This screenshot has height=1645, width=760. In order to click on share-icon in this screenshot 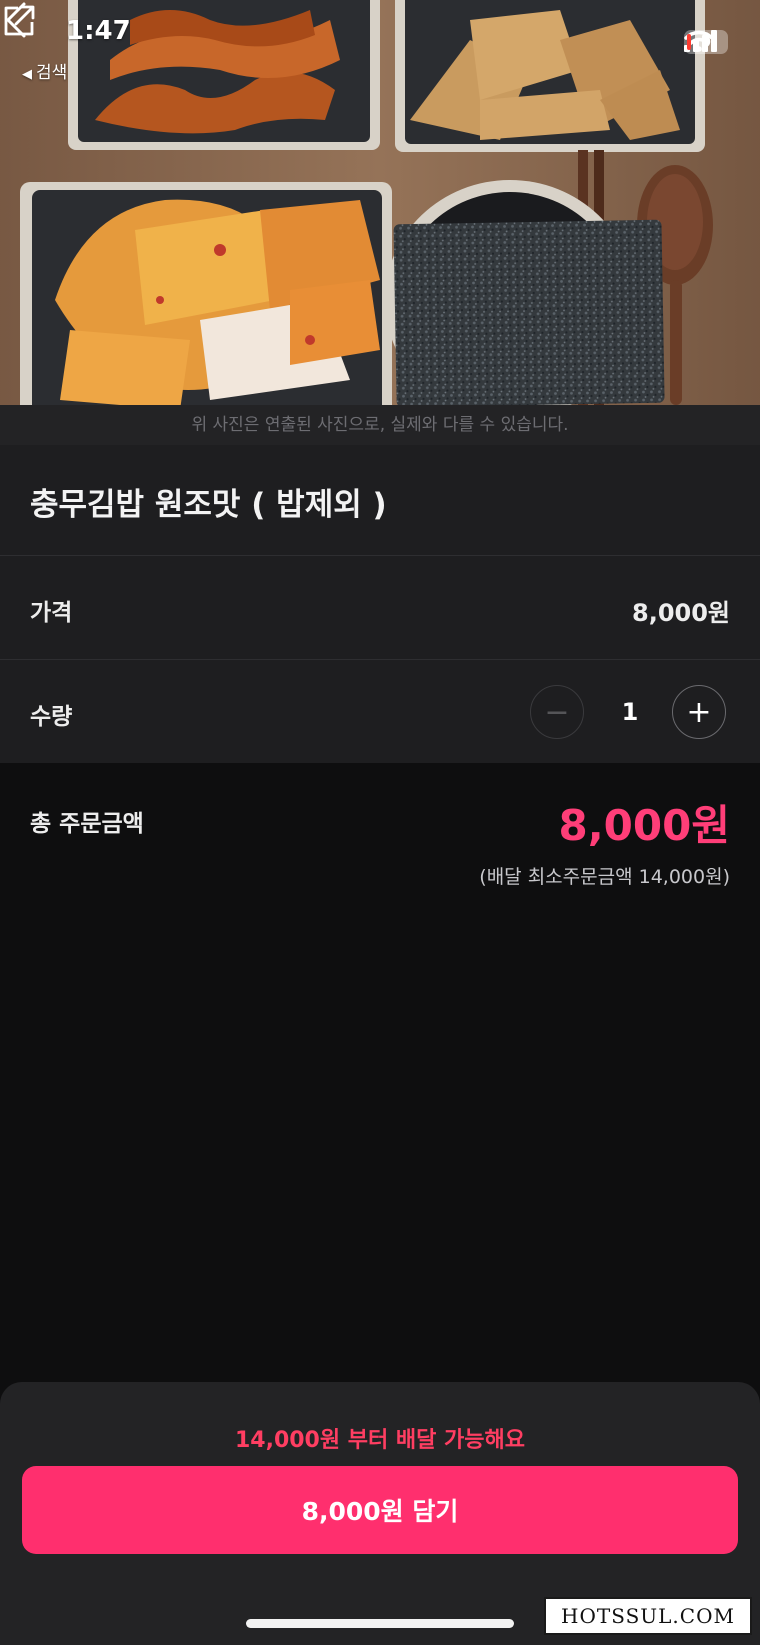, I will do `click(20, 20)`.